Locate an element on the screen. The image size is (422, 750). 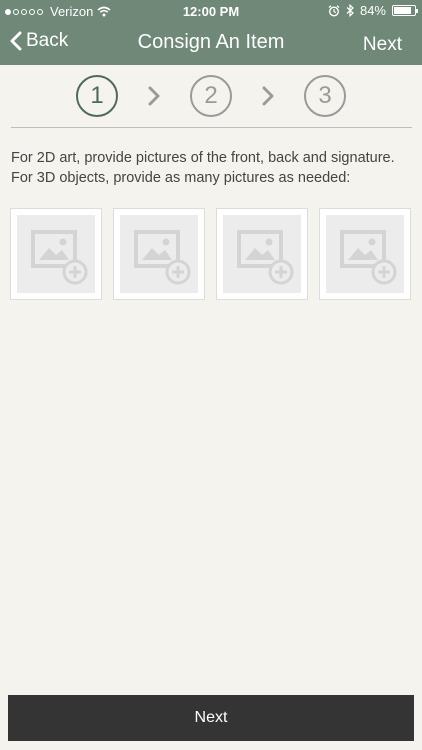
nav-next-button: Next is located at coordinates (382, 45).